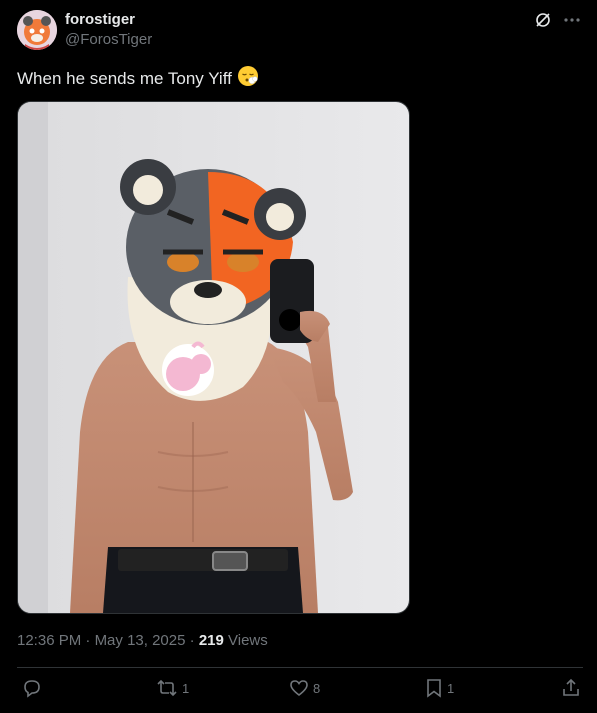  I want to click on post-date: May 13, 2025, so click(140, 640).